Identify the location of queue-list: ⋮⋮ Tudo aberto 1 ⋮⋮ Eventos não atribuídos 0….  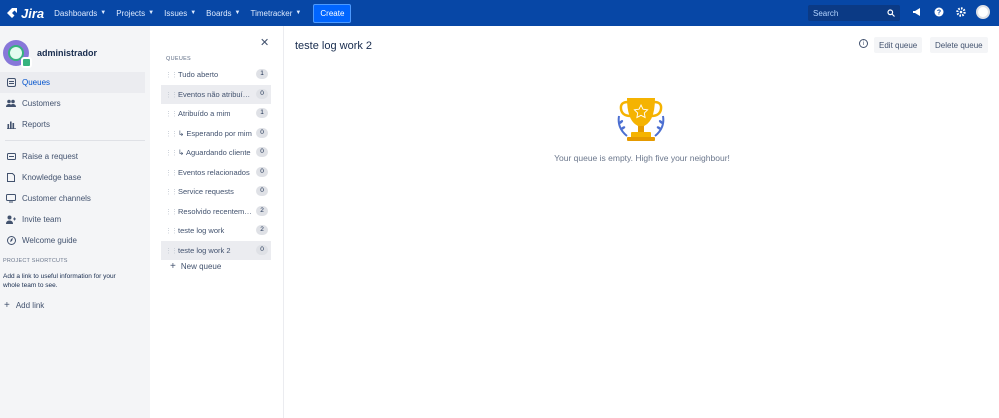
(216, 162).